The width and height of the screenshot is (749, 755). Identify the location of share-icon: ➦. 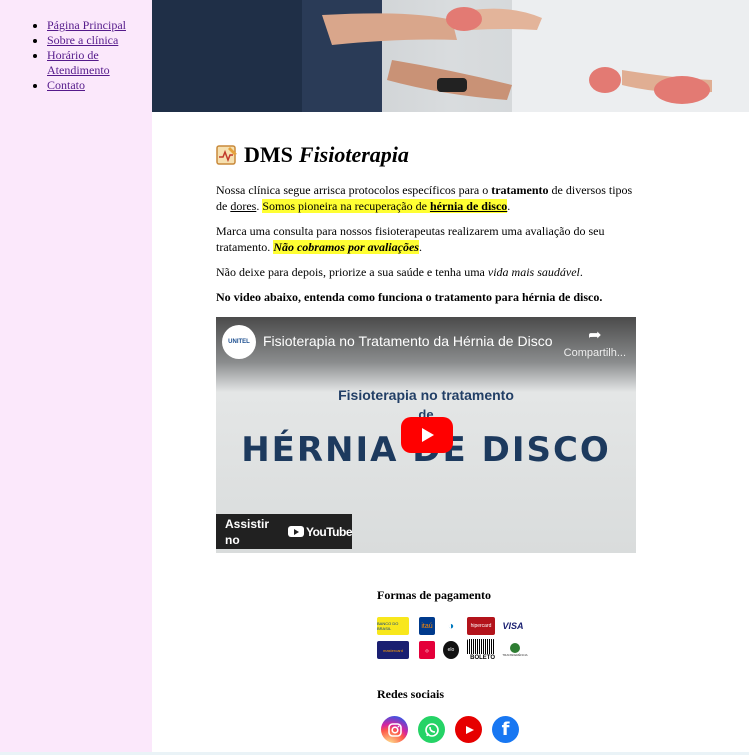
(595, 335).